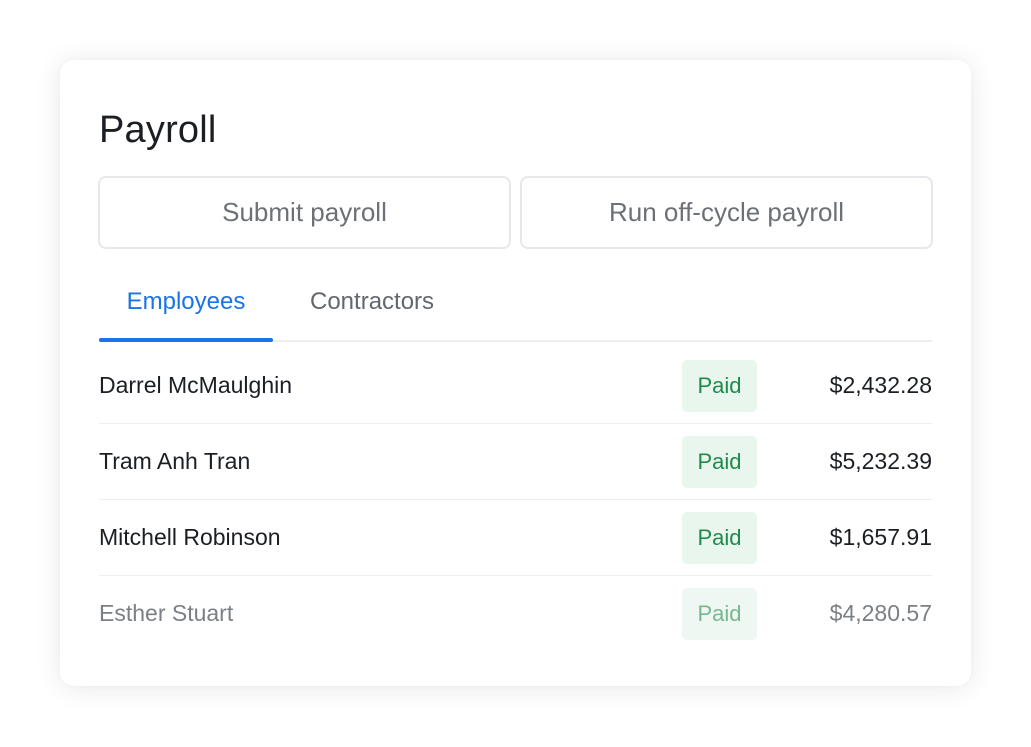 The image size is (1031, 747). Describe the element at coordinates (880, 385) in the screenshot. I see `payment-amount: $2,432.28` at that location.